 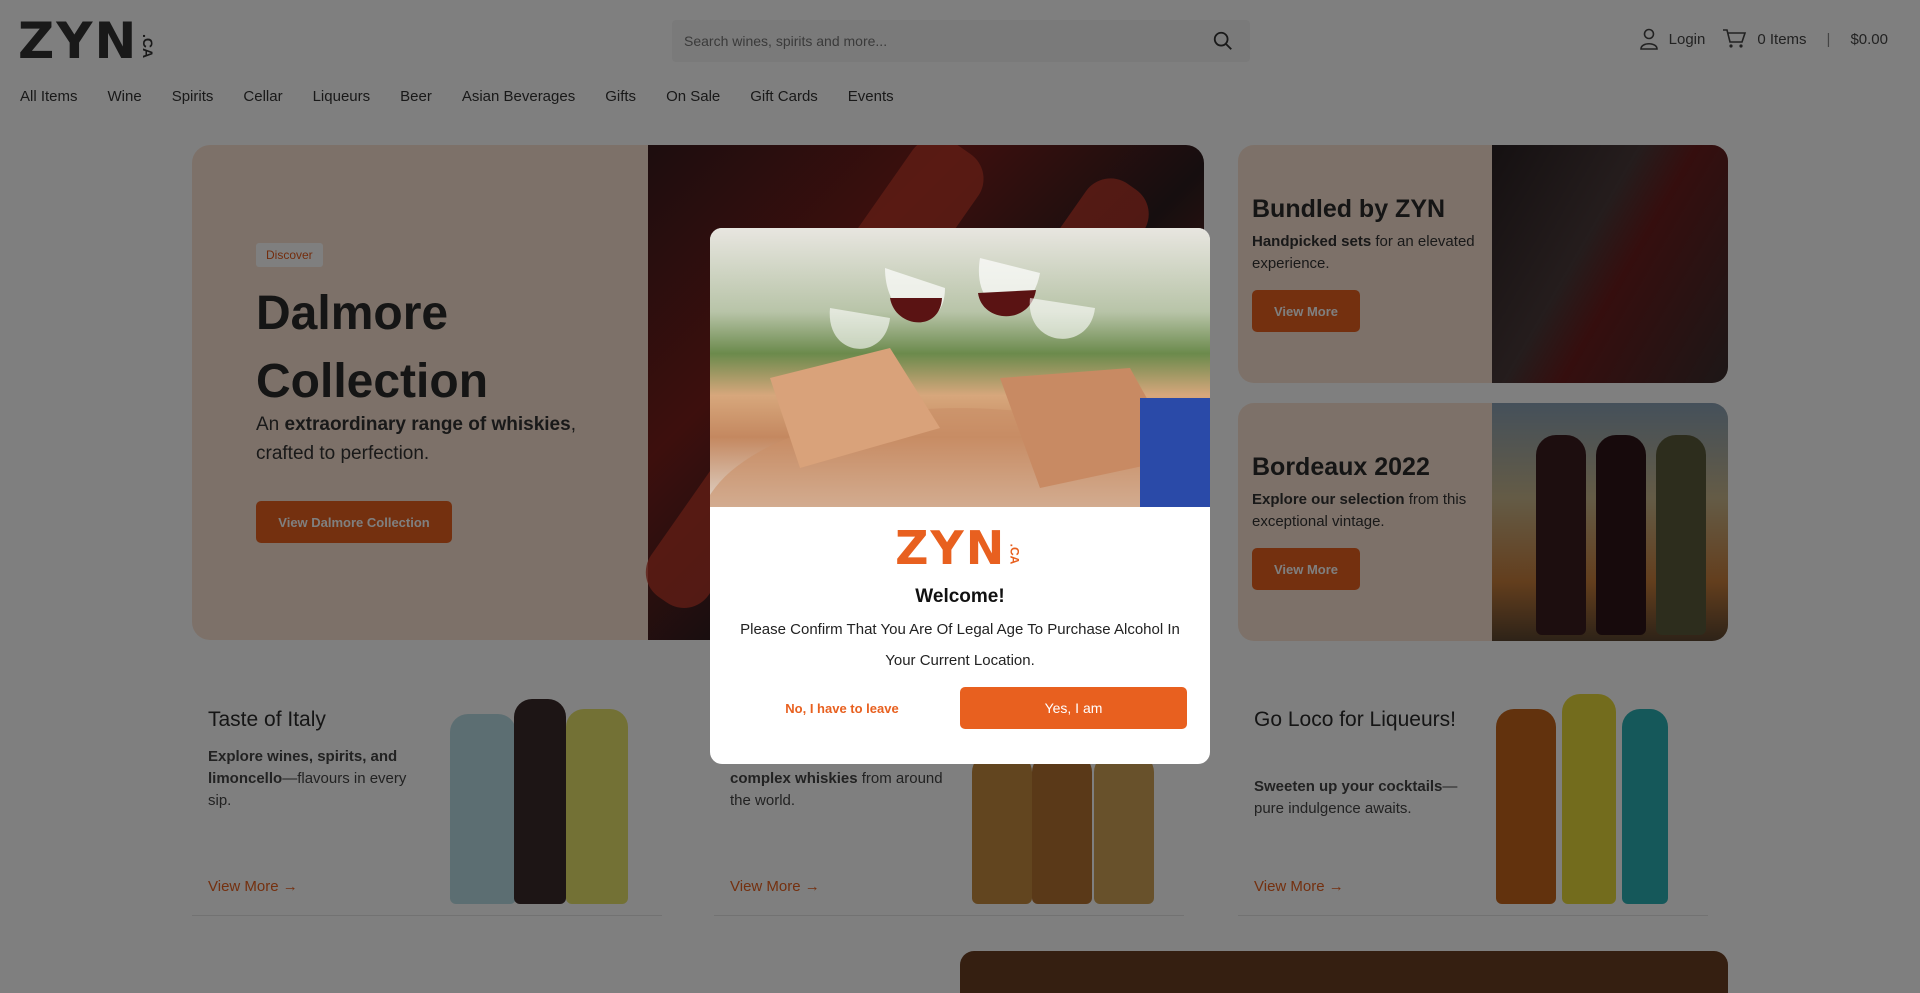 What do you see at coordinates (842, 708) in the screenshot?
I see `leave-button: No, I have to leave` at bounding box center [842, 708].